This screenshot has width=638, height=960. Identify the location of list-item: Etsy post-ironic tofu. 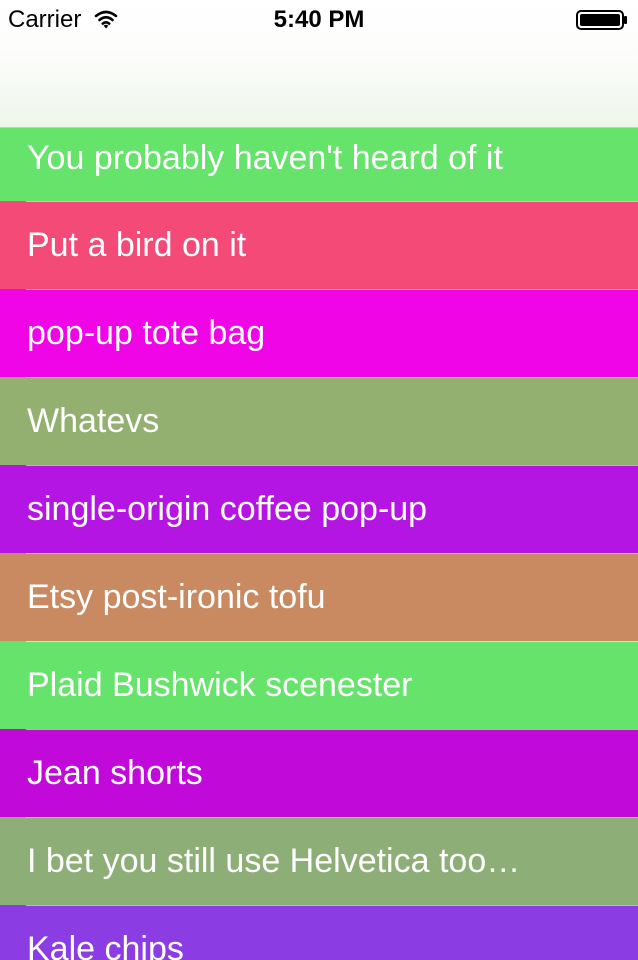
(319, 597).